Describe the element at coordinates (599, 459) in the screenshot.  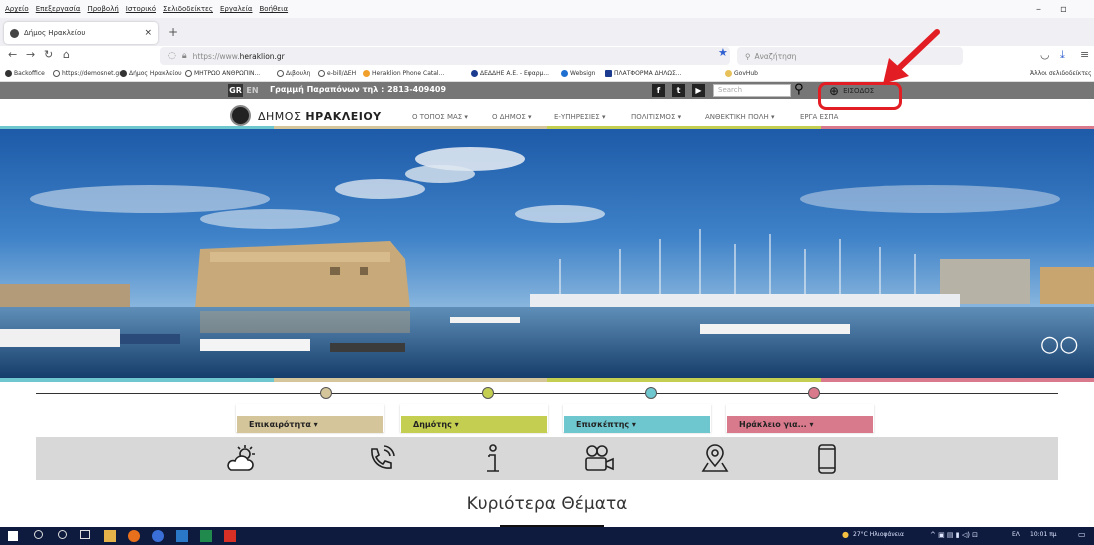
I see `video-camera-icon` at that location.